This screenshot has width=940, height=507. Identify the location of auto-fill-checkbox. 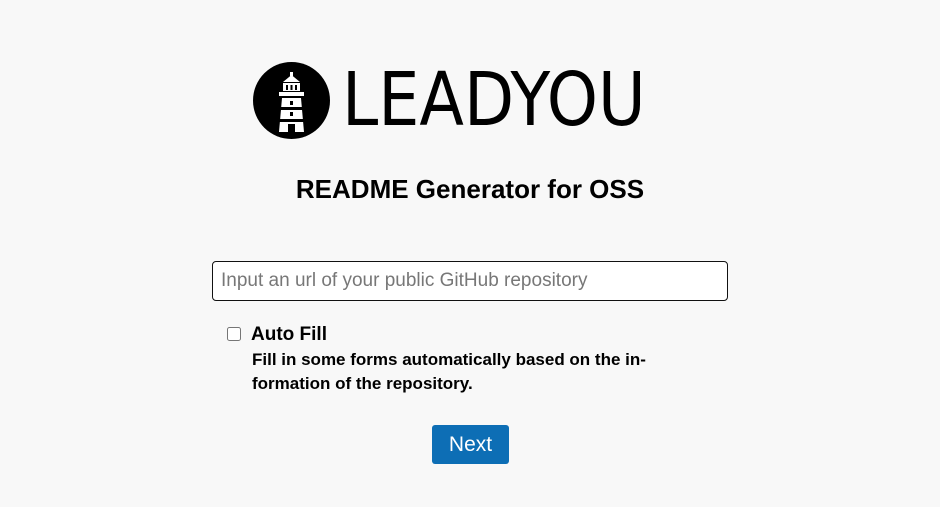
(234, 334).